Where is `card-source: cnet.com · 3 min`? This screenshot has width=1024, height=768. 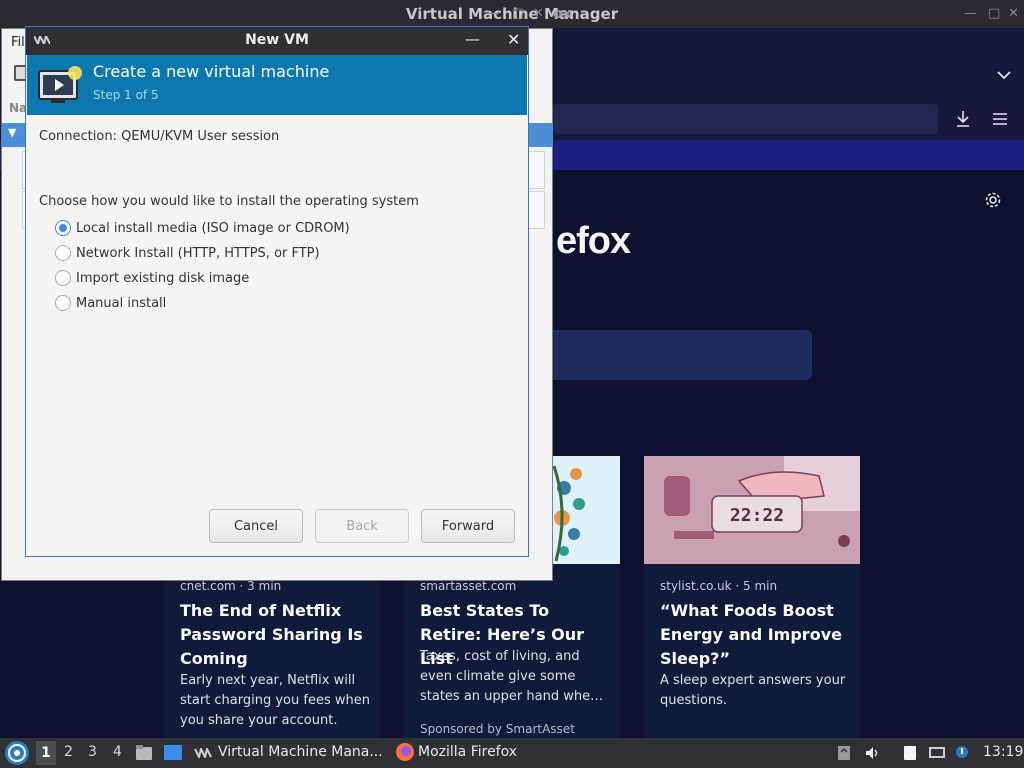 card-source: cnet.com · 3 min is located at coordinates (231, 586).